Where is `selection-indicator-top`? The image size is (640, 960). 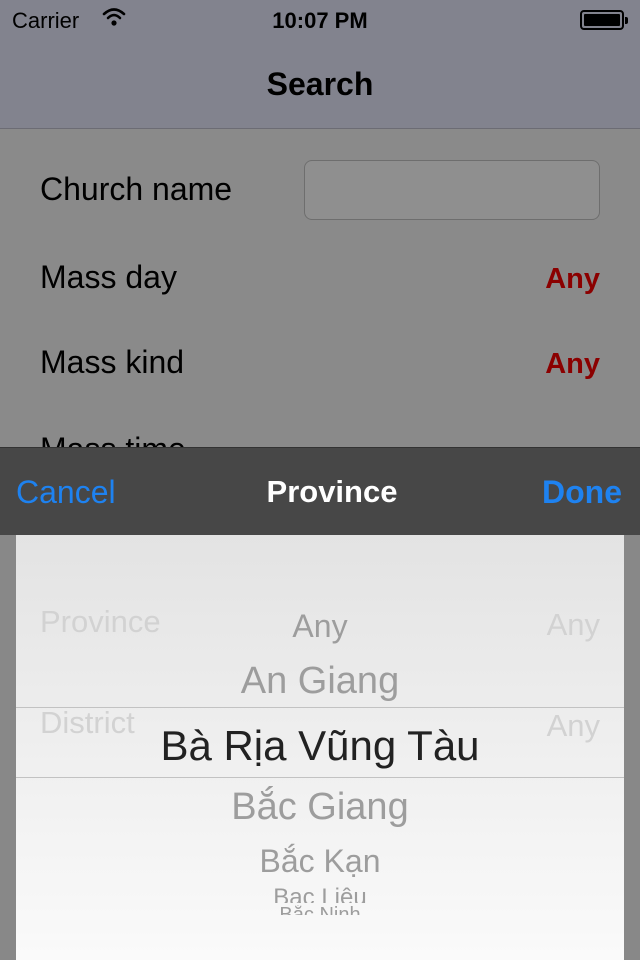
selection-indicator-top is located at coordinates (320, 707).